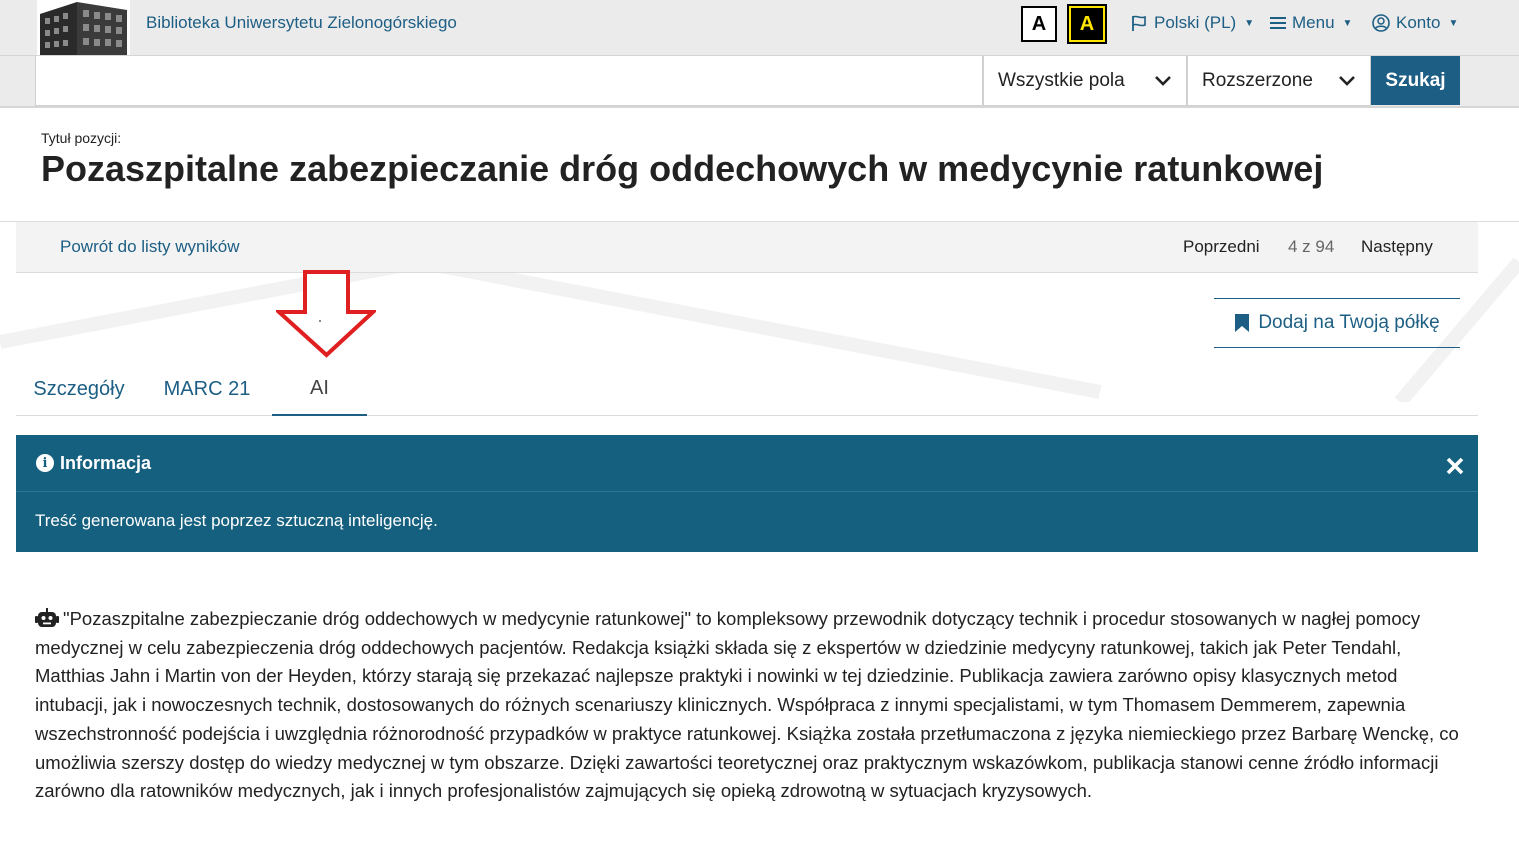 This screenshot has width=1519, height=846. Describe the element at coordinates (1242, 323) in the screenshot. I see `bookmark-icon` at that location.